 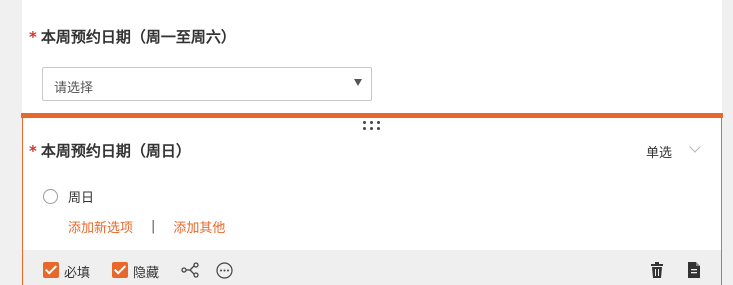 I want to click on chevron-down-icon, so click(x=695, y=147).